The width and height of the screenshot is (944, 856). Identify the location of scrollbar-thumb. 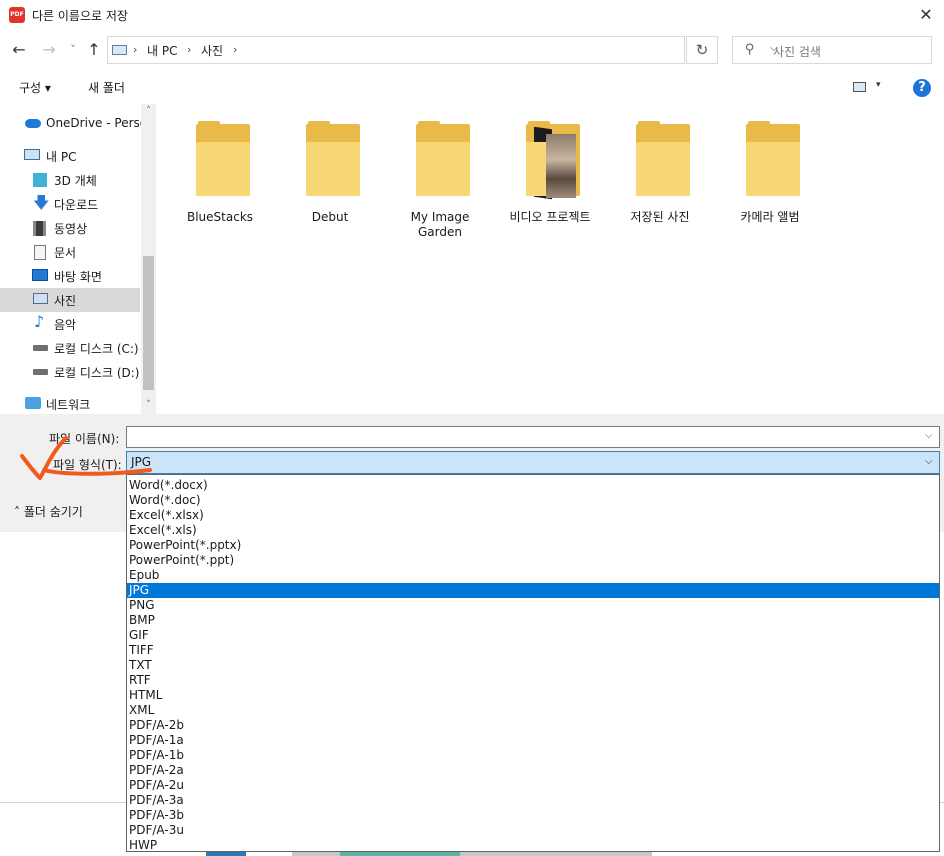
(148, 323).